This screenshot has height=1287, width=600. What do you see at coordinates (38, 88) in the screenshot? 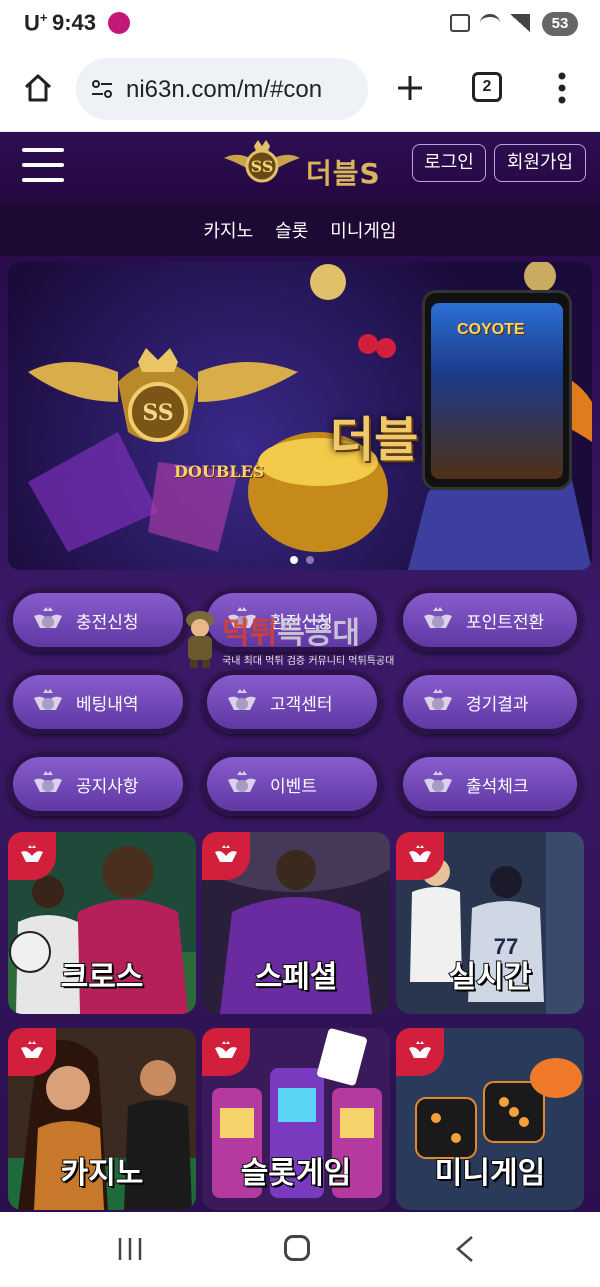
I see `home-icon` at bounding box center [38, 88].